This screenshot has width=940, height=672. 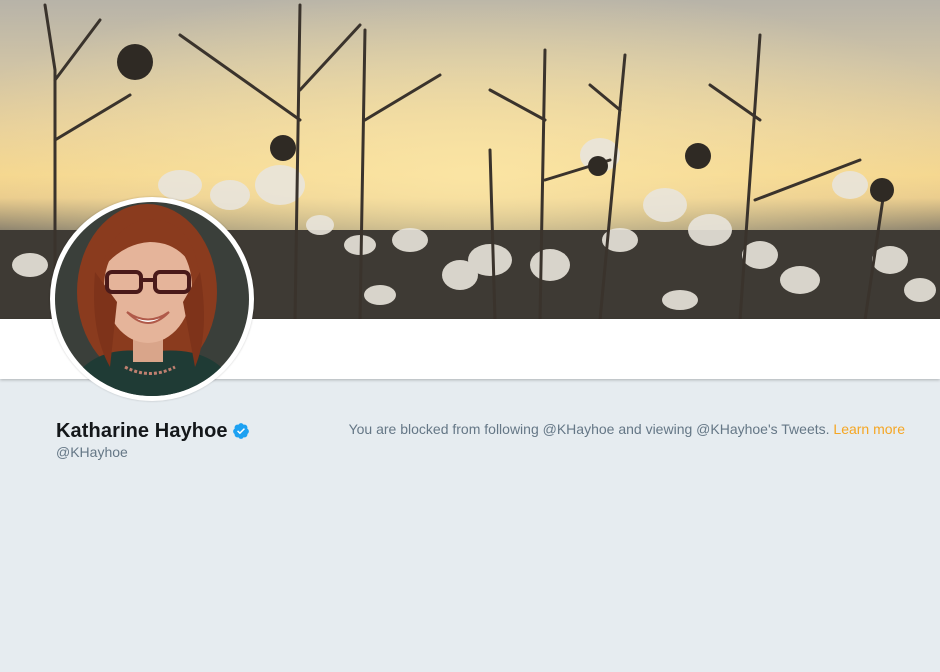 What do you see at coordinates (869, 429) in the screenshot?
I see `learn-more-link: Learn more` at bounding box center [869, 429].